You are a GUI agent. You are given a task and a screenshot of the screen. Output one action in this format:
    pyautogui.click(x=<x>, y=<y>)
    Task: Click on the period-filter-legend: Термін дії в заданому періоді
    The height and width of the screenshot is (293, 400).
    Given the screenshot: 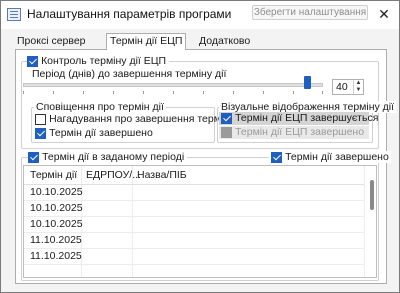 What is the action you would take?
    pyautogui.click(x=108, y=157)
    